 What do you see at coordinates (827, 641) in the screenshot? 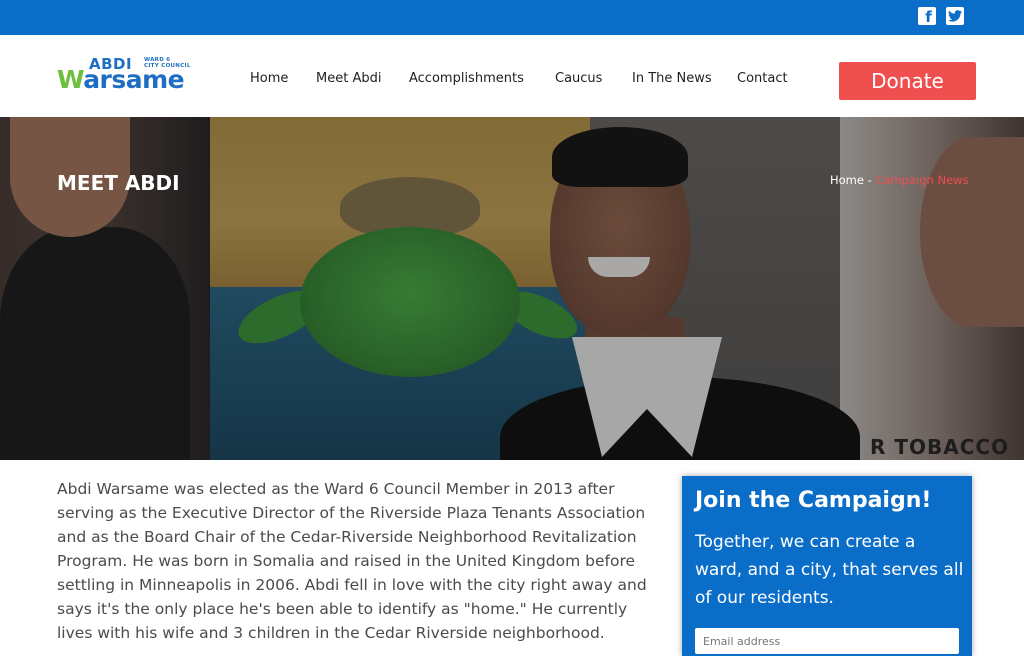
I see `email-input` at bounding box center [827, 641].